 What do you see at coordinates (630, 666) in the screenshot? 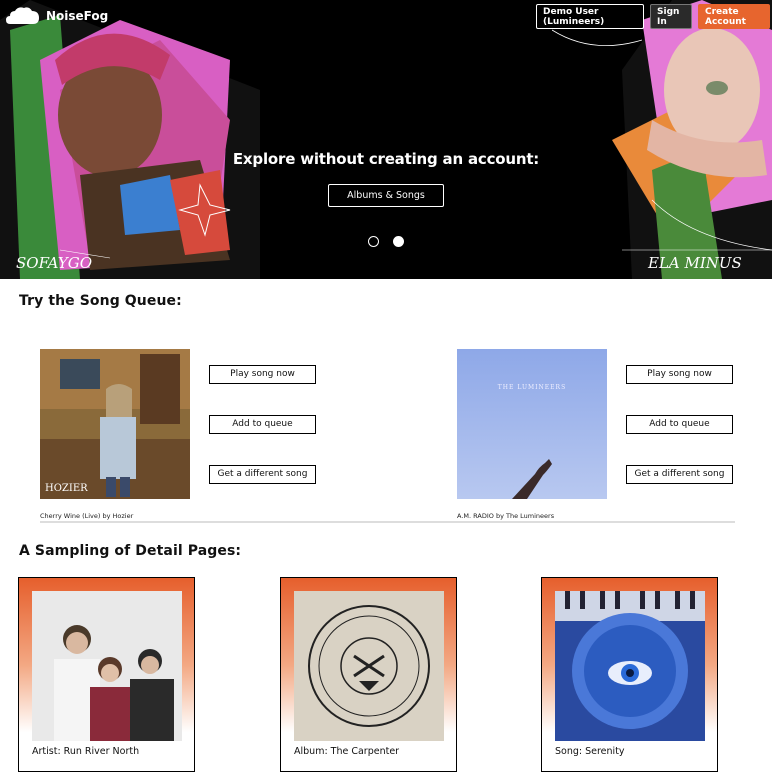
I see `song-cover` at bounding box center [630, 666].